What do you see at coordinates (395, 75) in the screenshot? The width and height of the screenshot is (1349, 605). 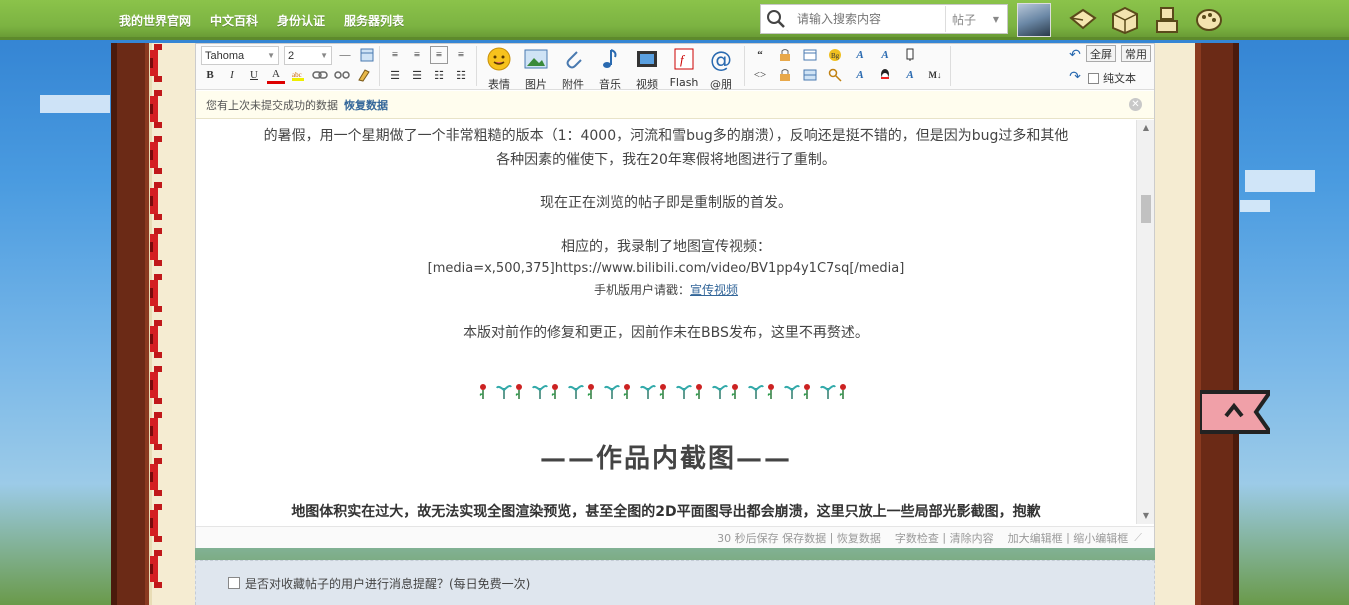 I see `float-left-icon: ☰` at bounding box center [395, 75].